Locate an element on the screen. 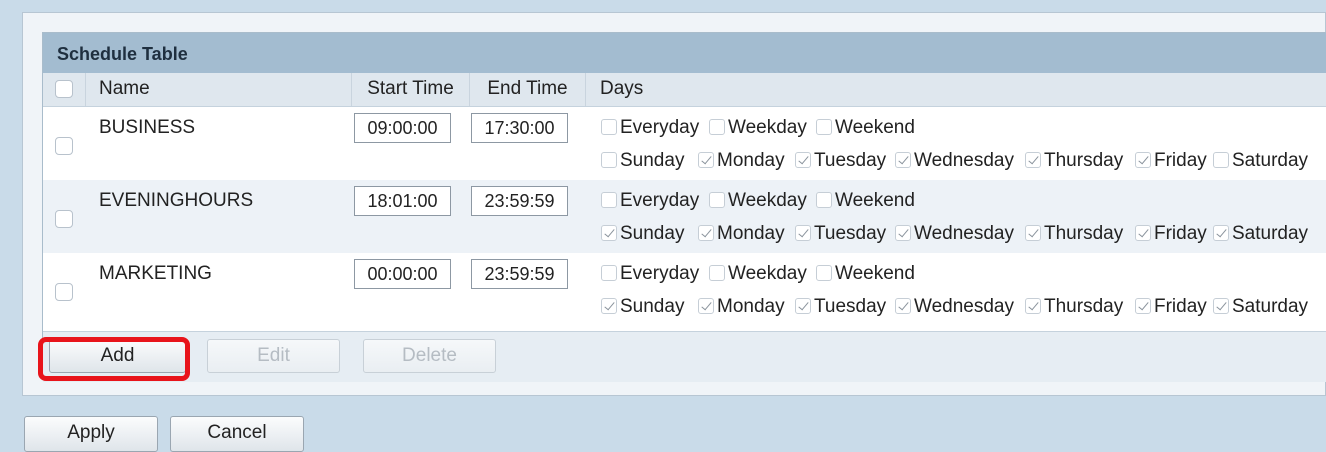  schedule-name: BUSINESS is located at coordinates (147, 127).